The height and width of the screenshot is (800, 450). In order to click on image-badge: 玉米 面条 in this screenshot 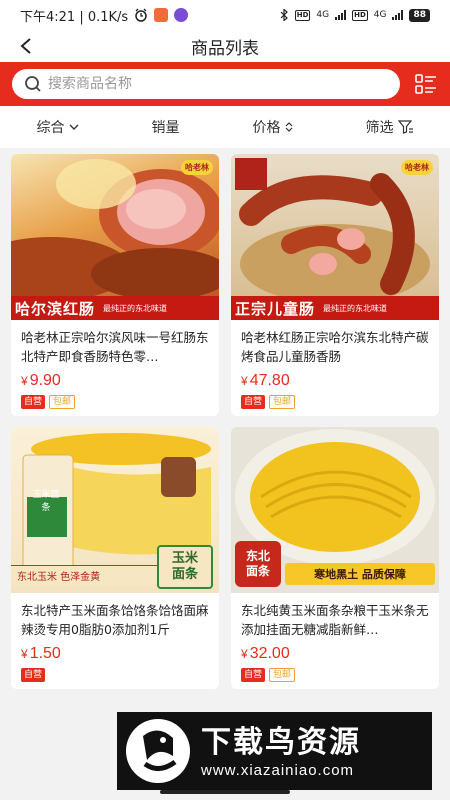, I will do `click(185, 567)`.